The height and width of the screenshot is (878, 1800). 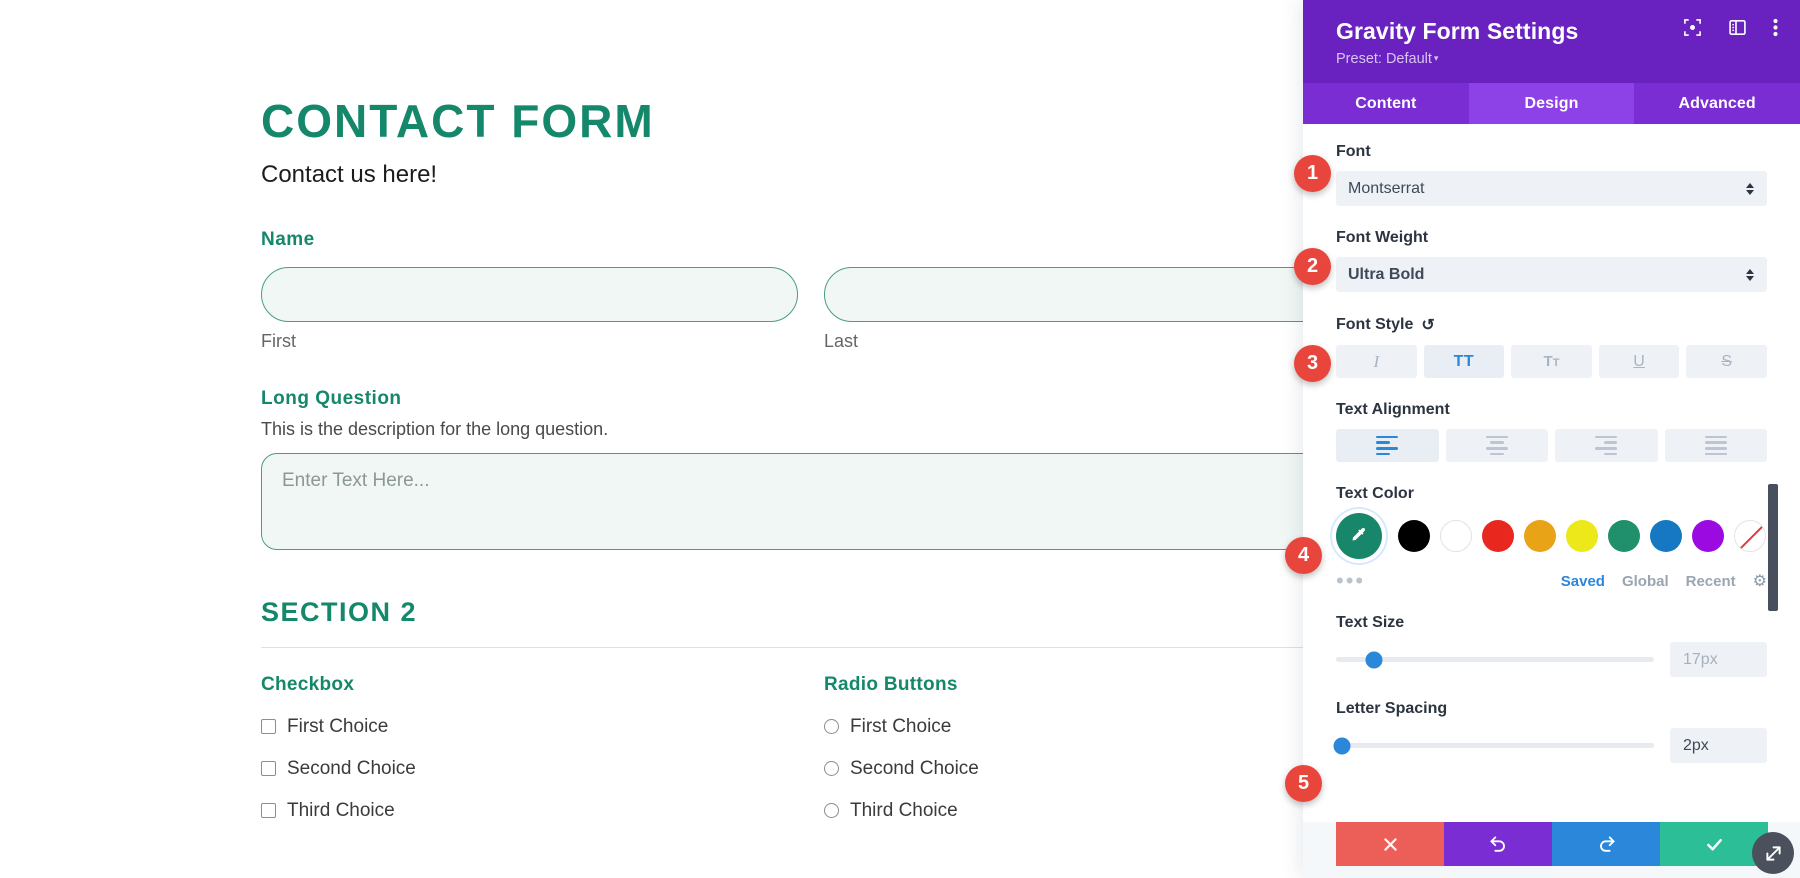 What do you see at coordinates (1551, 645) in the screenshot?
I see `text-size-setting-group: Text Size 17px` at bounding box center [1551, 645].